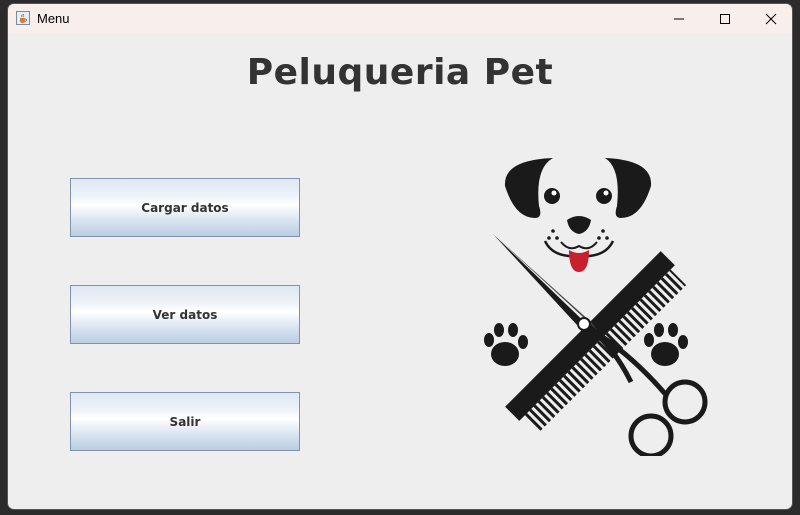 The height and width of the screenshot is (515, 800). What do you see at coordinates (400, 19) in the screenshot?
I see `title-bar: Menu` at bounding box center [400, 19].